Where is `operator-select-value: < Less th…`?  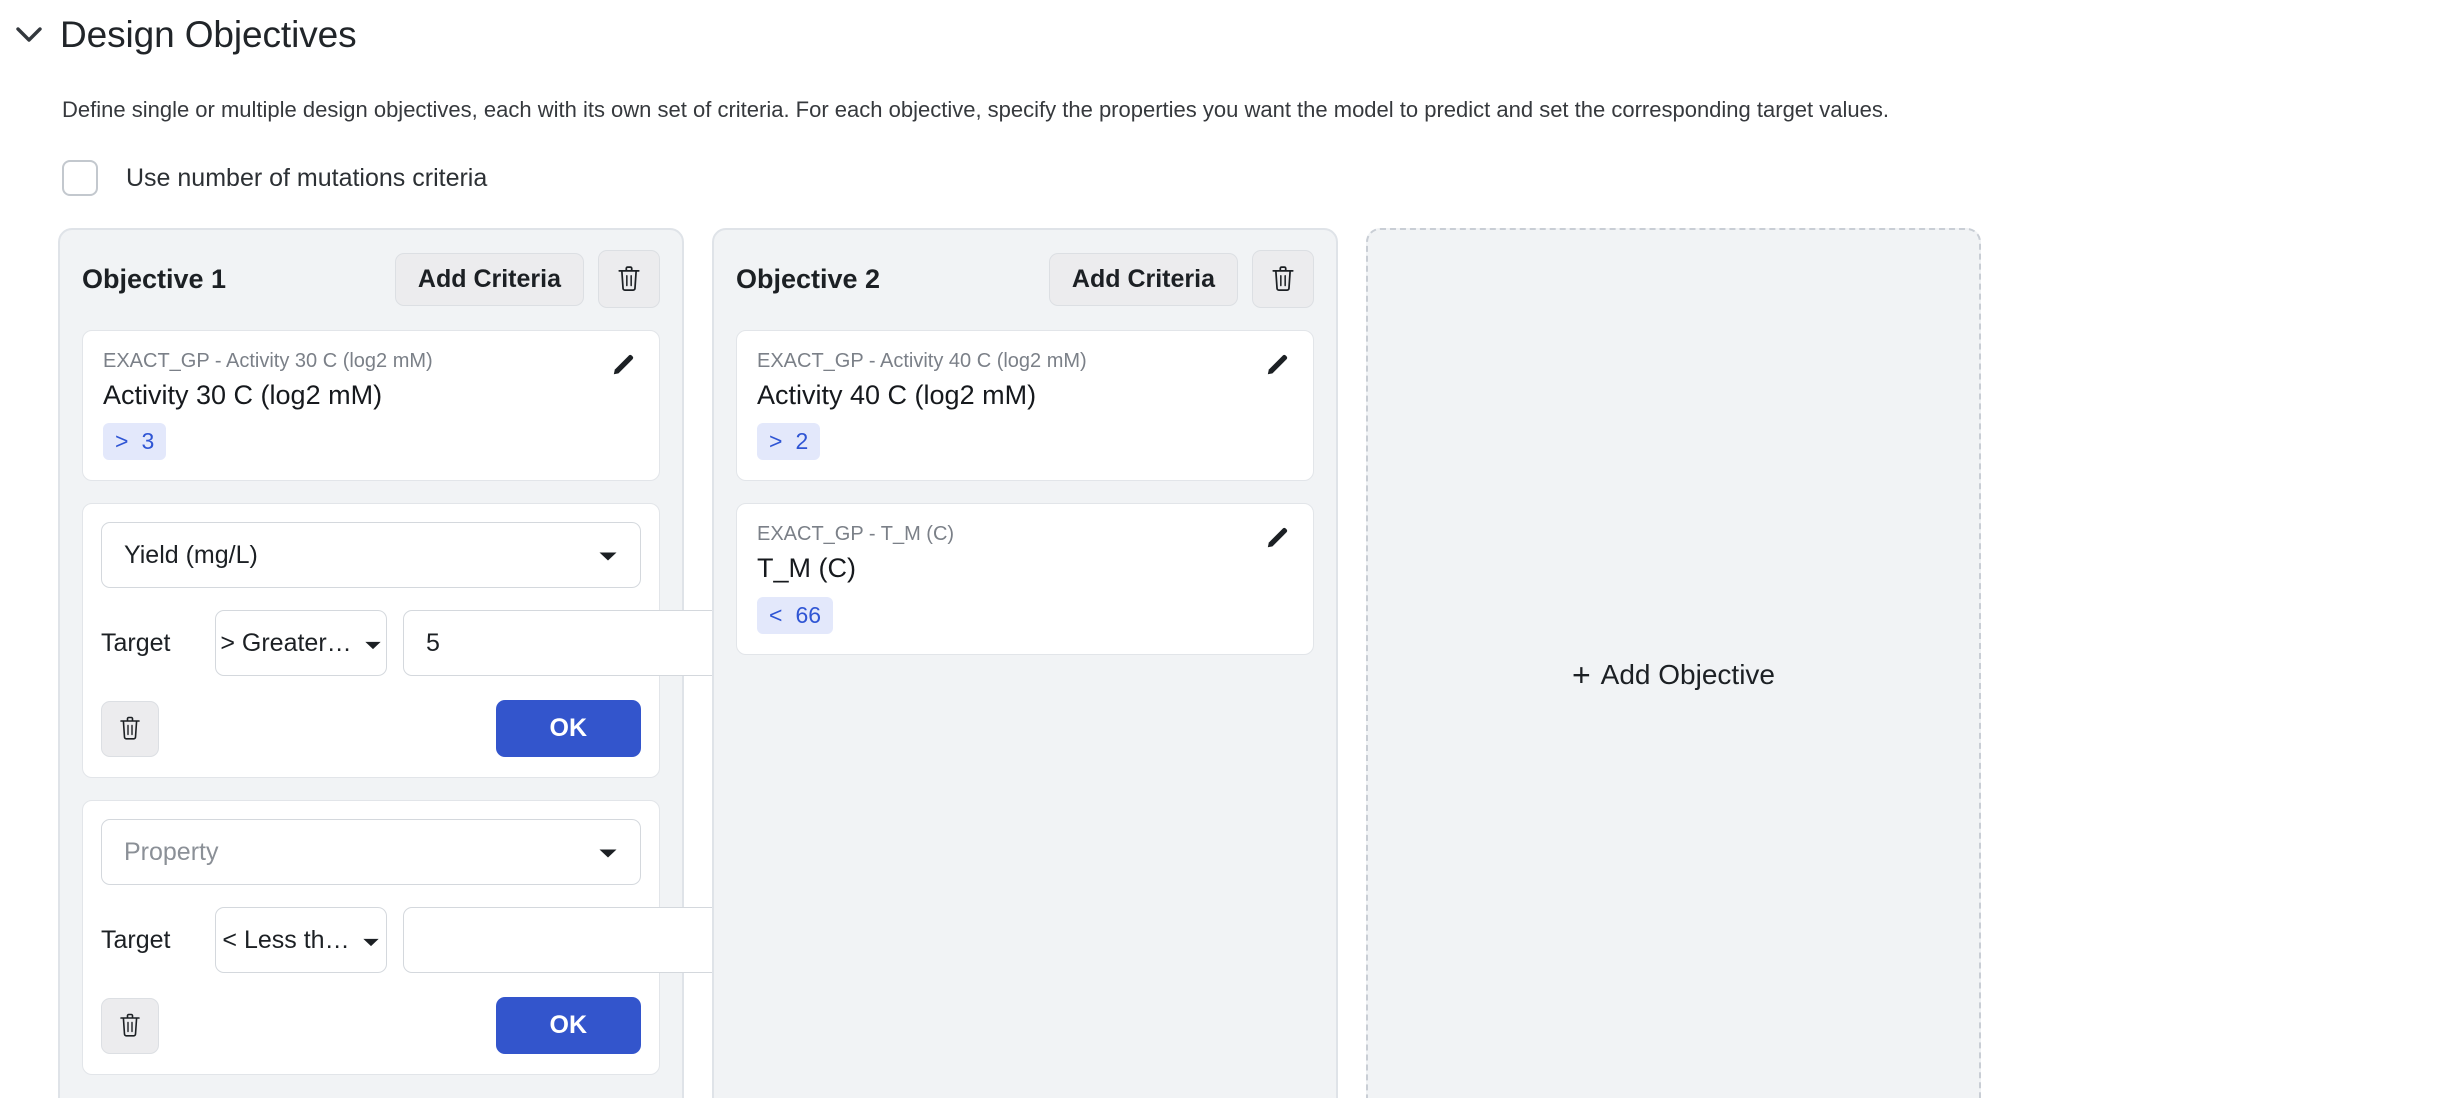 operator-select-value: < Less th… is located at coordinates (286, 939).